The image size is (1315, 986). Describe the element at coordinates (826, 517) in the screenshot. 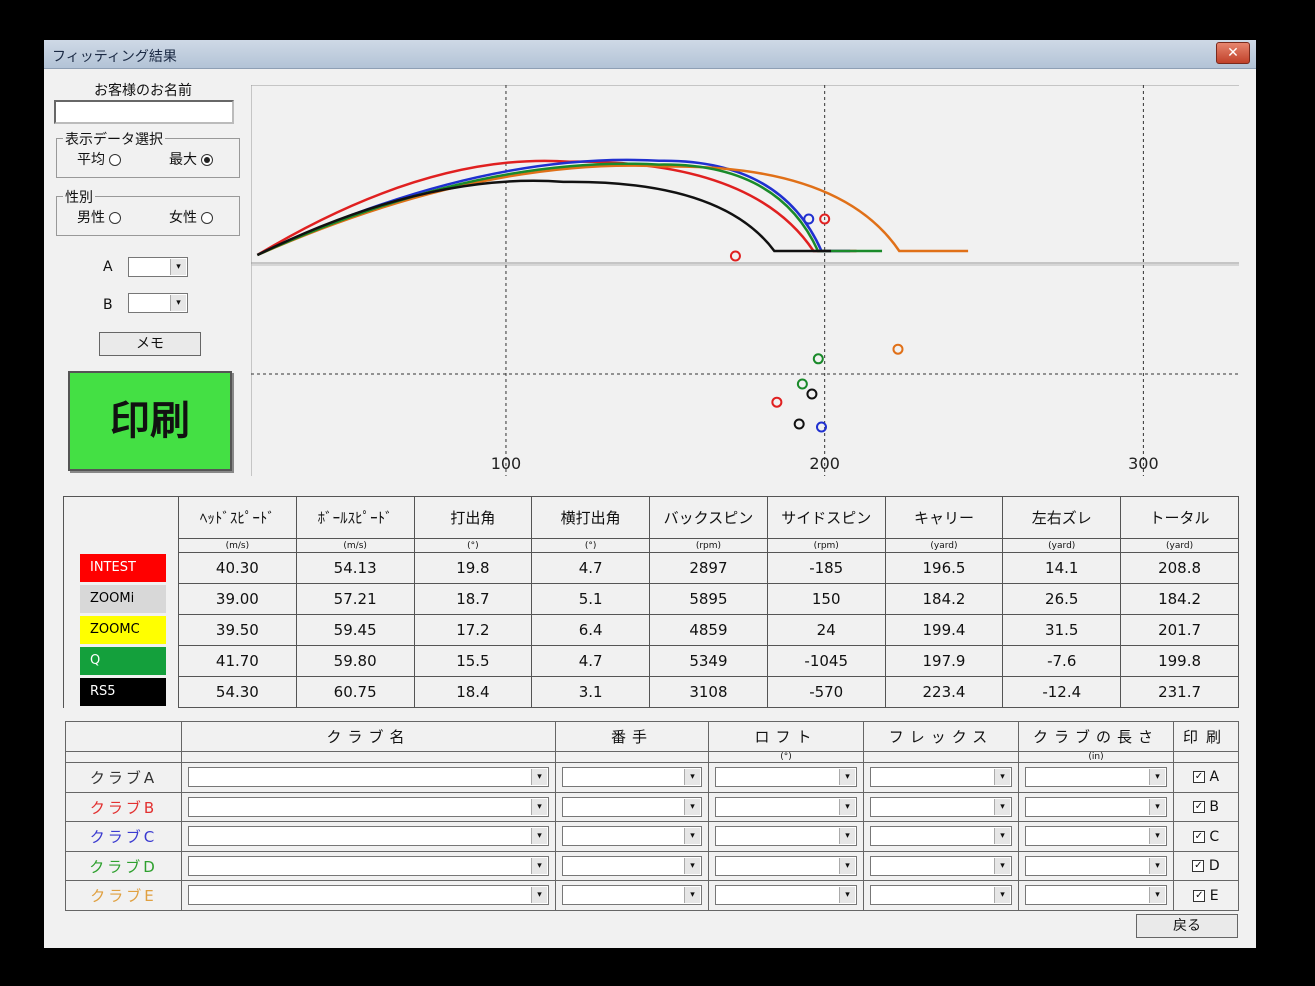

I see `header-side-spin: サイドスピン` at that location.